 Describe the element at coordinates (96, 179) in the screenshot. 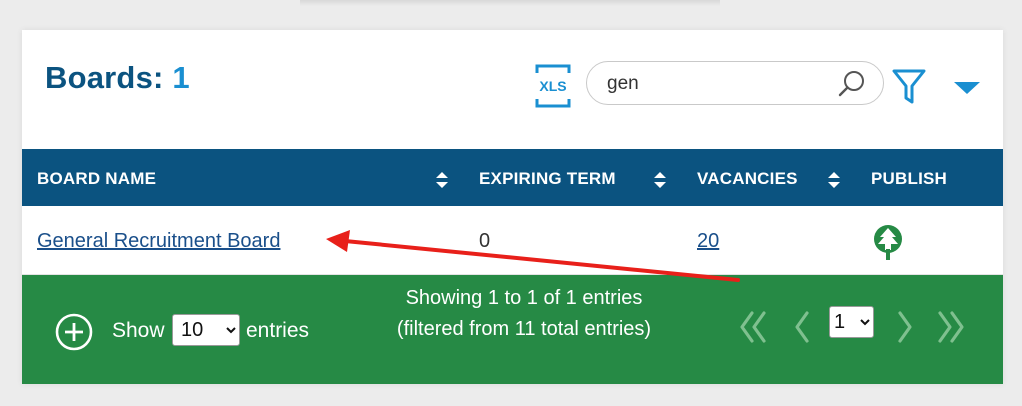

I see `column-board-name: BOARD NAME` at that location.